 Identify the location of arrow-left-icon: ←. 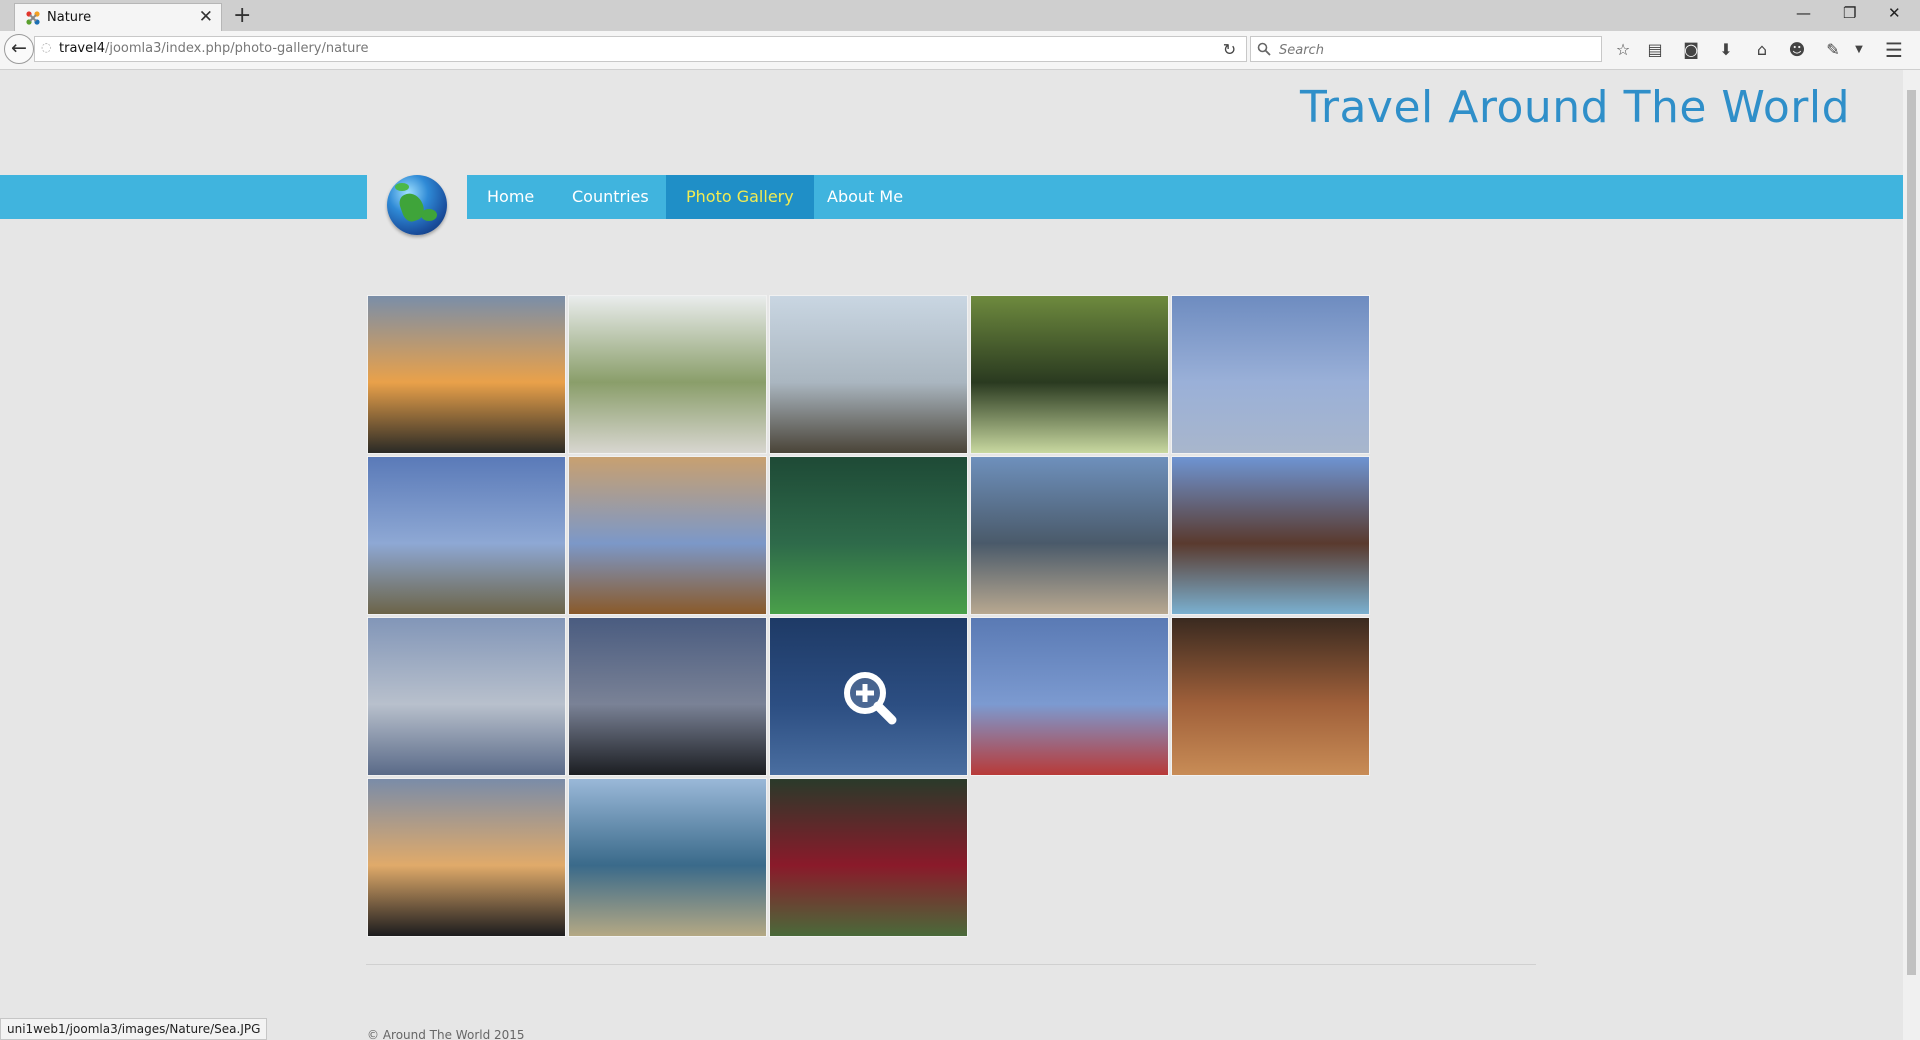
(19, 48).